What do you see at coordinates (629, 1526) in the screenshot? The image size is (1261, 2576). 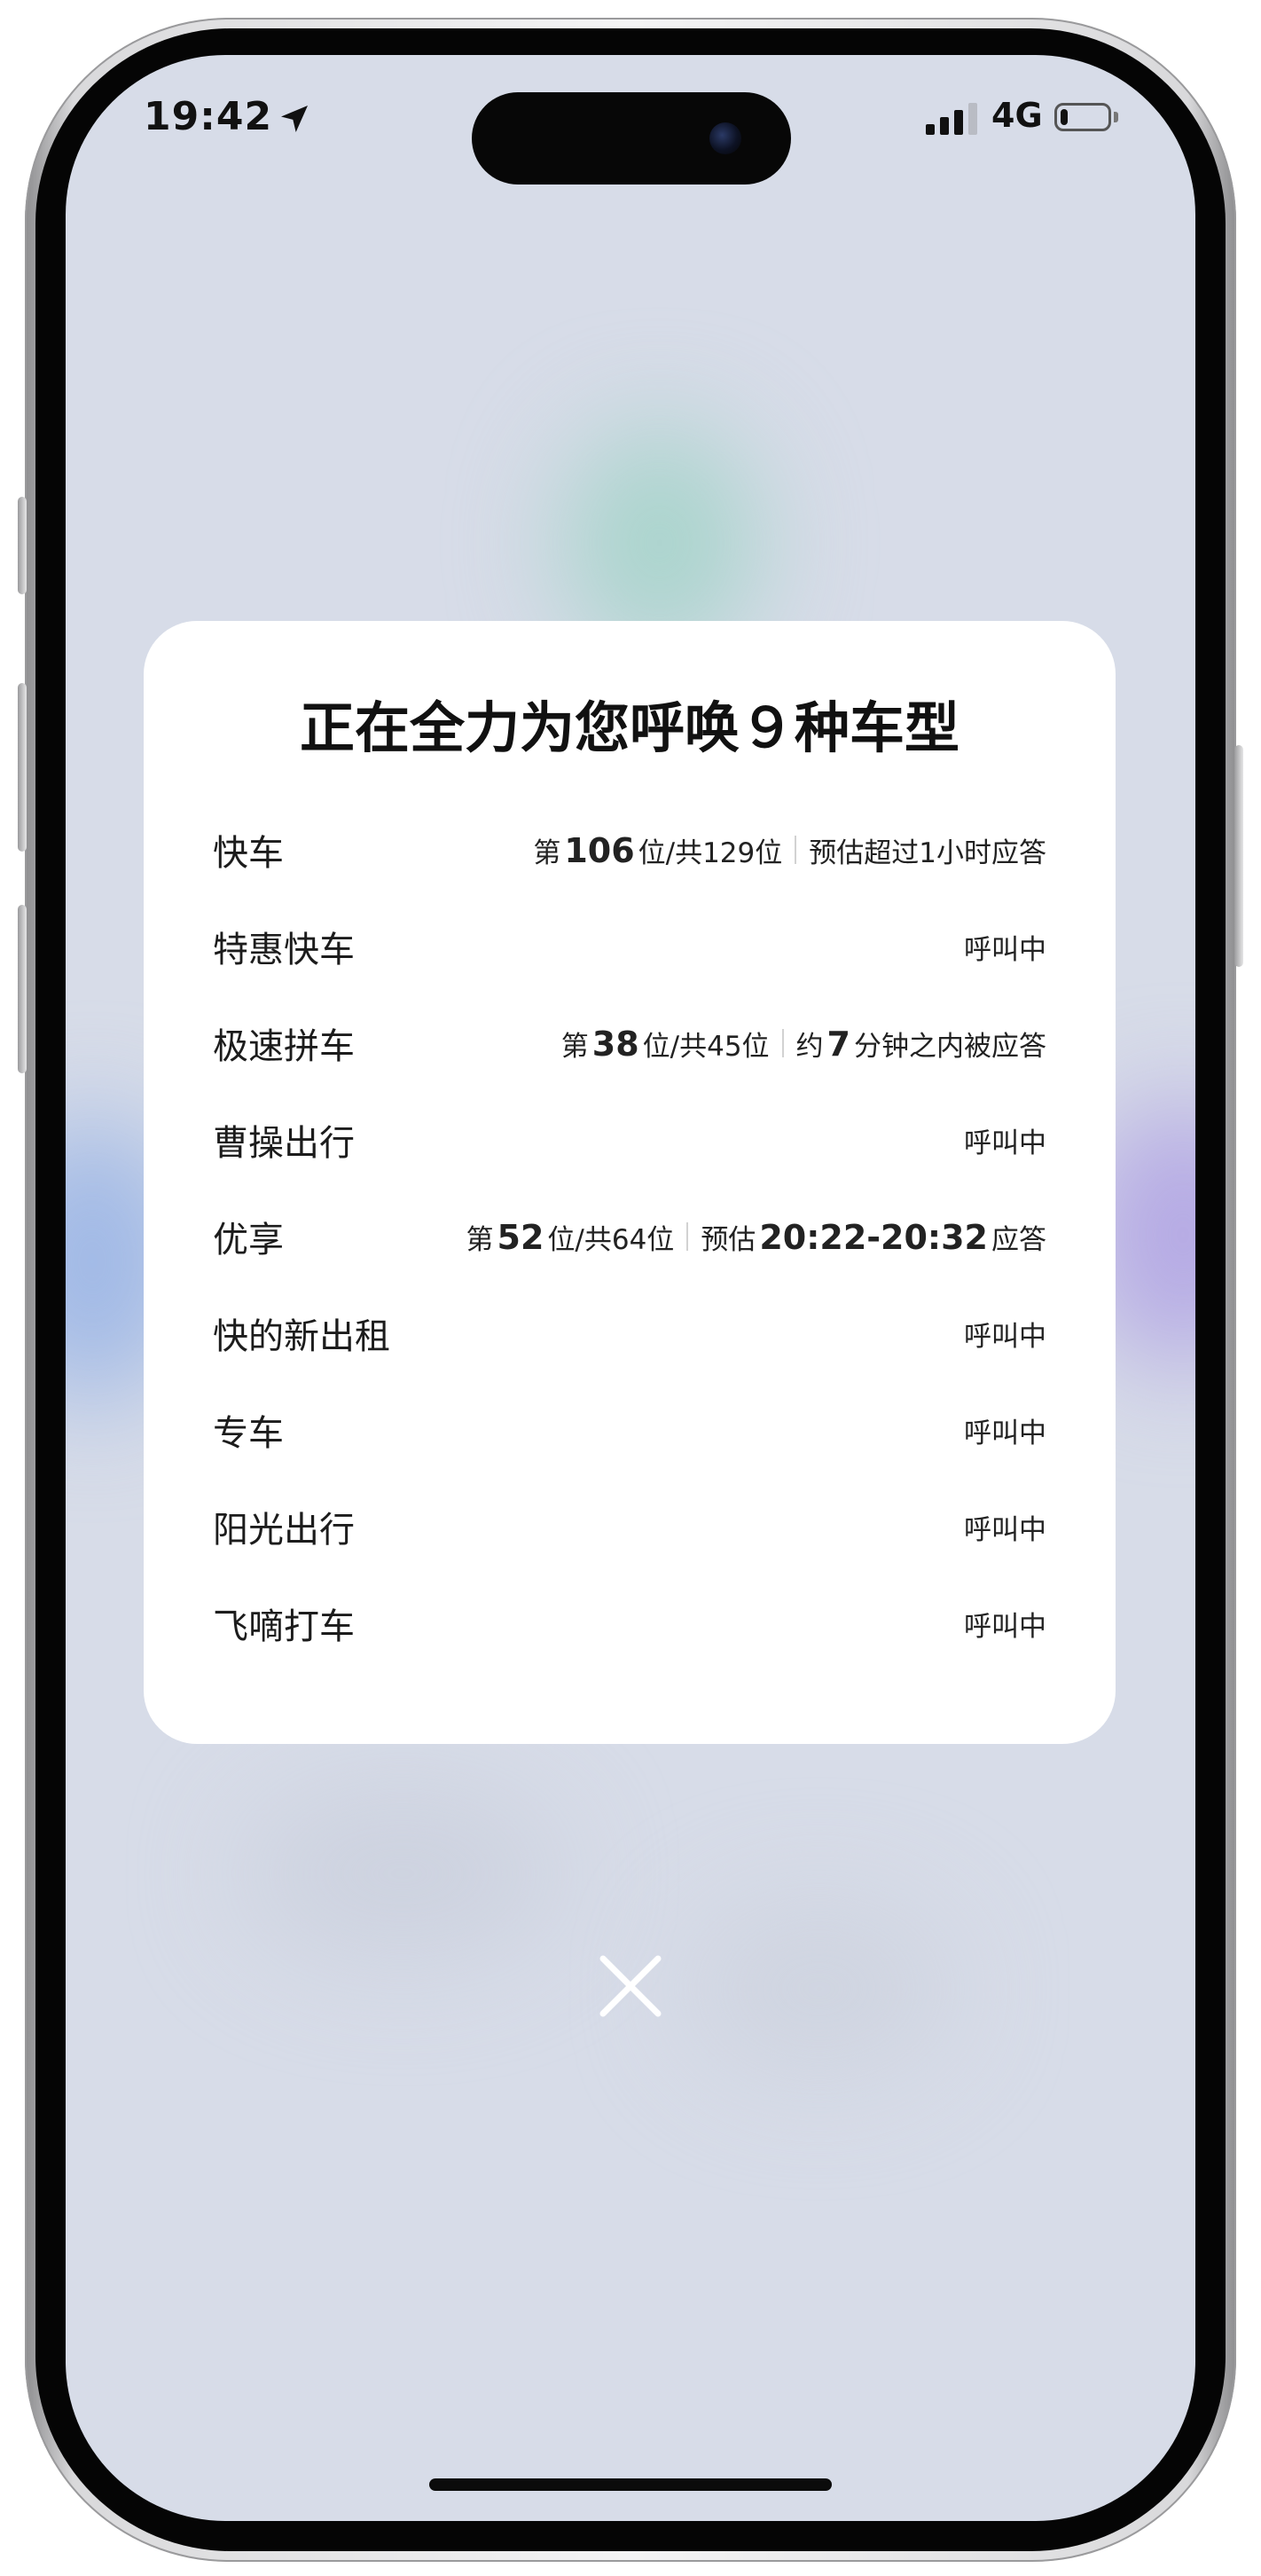 I see `vehicle-row: 阳光出行 呼叫中` at bounding box center [629, 1526].